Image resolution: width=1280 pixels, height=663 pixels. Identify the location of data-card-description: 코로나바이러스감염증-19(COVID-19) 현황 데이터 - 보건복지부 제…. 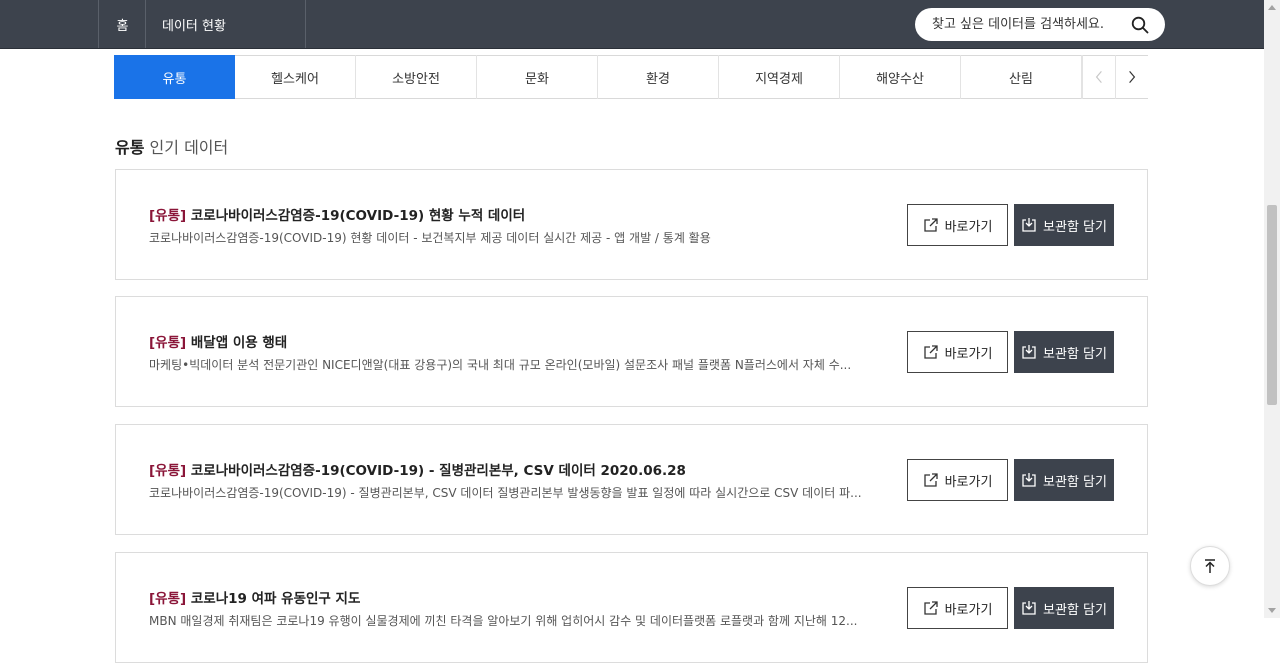
(430, 238).